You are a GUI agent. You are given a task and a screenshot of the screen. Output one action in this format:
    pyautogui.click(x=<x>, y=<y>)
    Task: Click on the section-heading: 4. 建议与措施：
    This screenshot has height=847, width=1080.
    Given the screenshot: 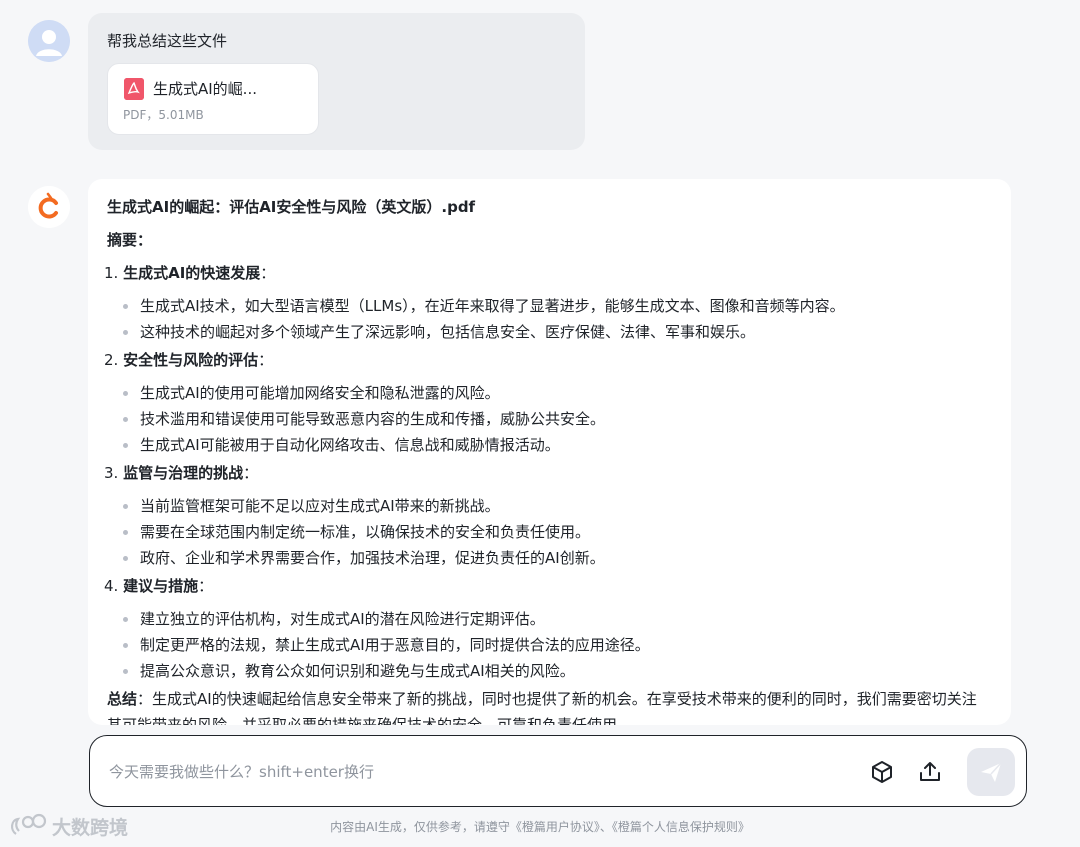 What is the action you would take?
    pyautogui.click(x=159, y=586)
    